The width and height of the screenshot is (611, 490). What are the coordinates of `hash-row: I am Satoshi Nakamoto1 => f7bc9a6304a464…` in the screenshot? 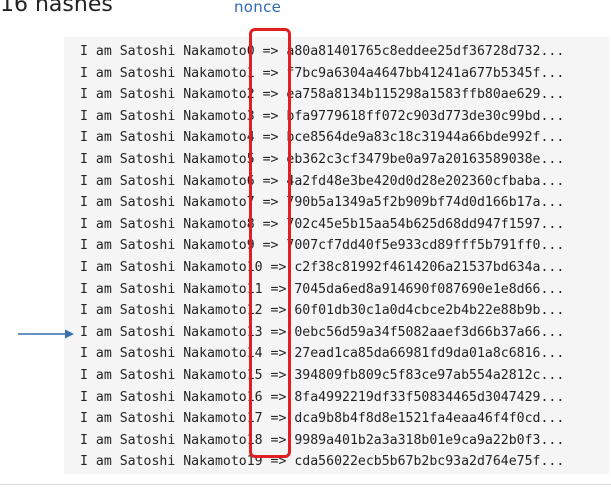 It's located at (322, 73).